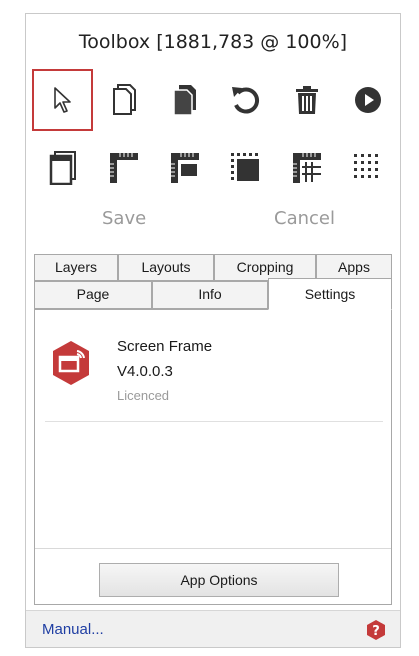 The width and height of the screenshot is (419, 656). What do you see at coordinates (166, 267) in the screenshot?
I see `tab-layouts: Layouts` at bounding box center [166, 267].